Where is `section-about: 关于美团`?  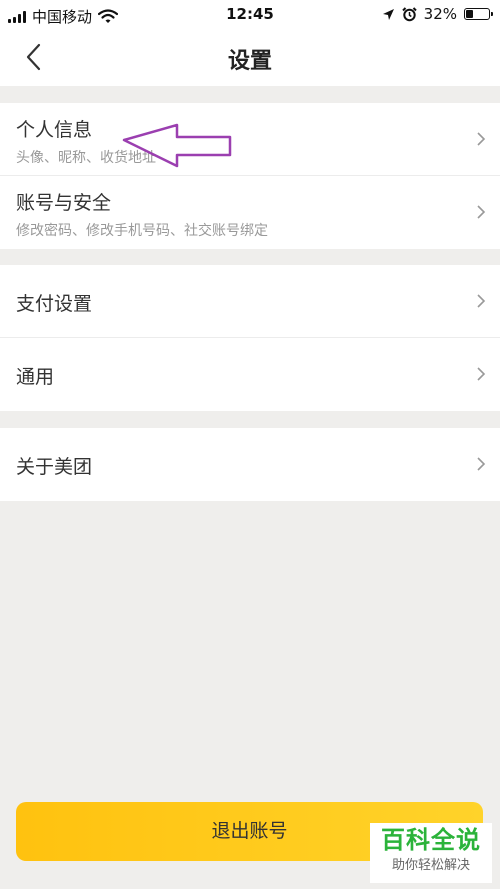 section-about: 关于美团 is located at coordinates (250, 464).